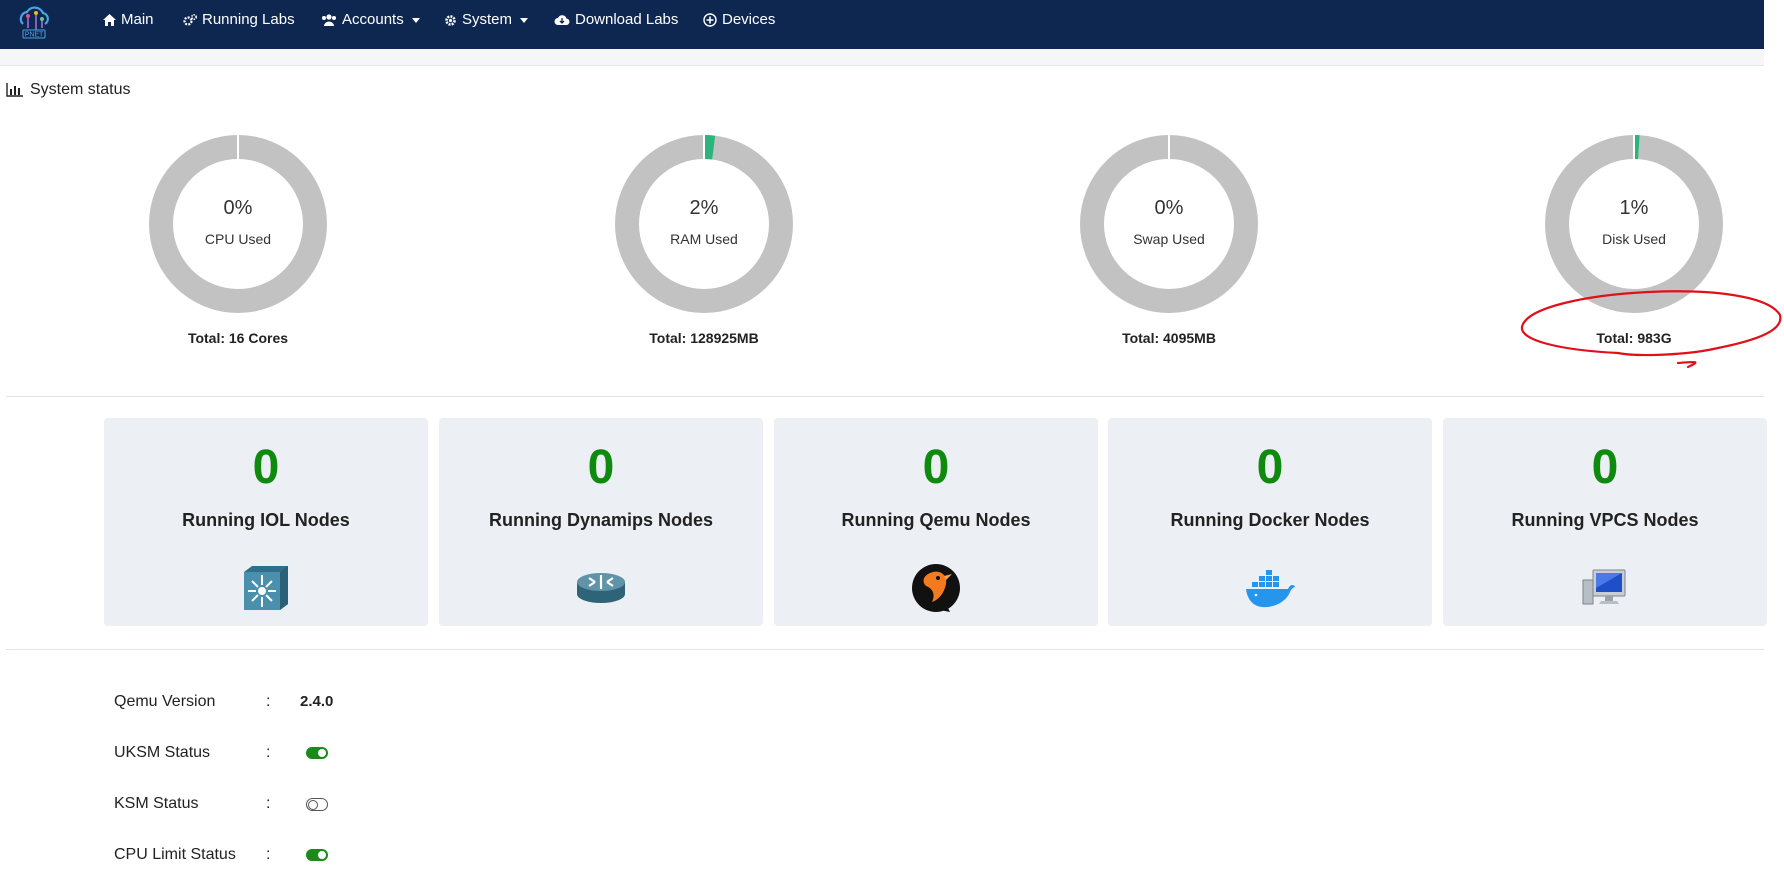  What do you see at coordinates (749, 19) in the screenshot?
I see `nav-devices-label: Devices` at bounding box center [749, 19].